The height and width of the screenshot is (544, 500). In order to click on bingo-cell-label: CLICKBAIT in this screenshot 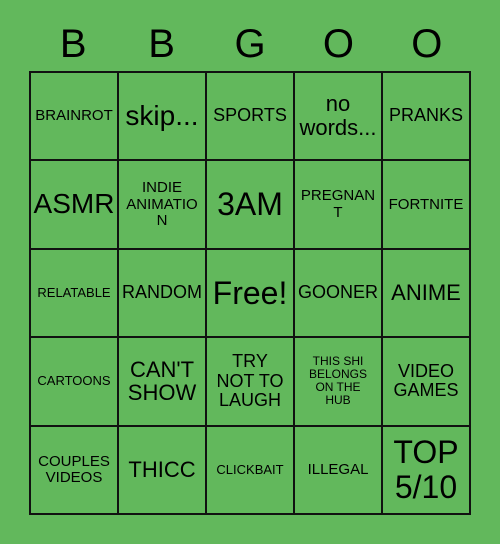, I will do `click(250, 469)`.